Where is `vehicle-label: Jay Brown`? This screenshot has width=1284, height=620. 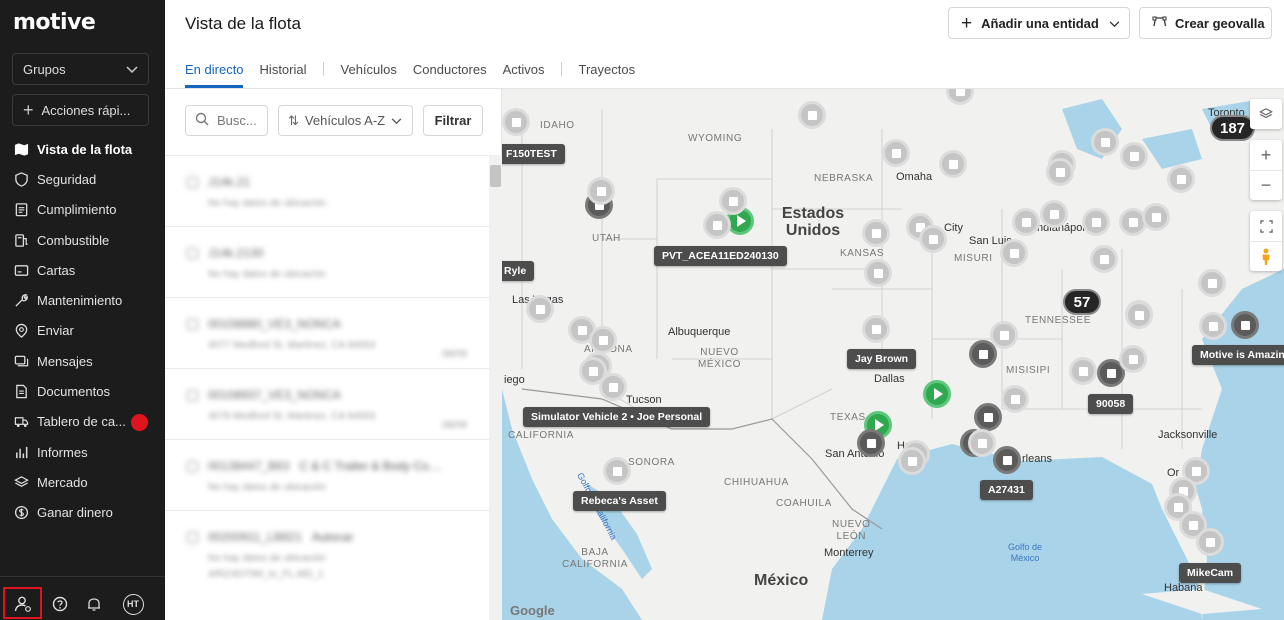 vehicle-label: Jay Brown is located at coordinates (882, 359).